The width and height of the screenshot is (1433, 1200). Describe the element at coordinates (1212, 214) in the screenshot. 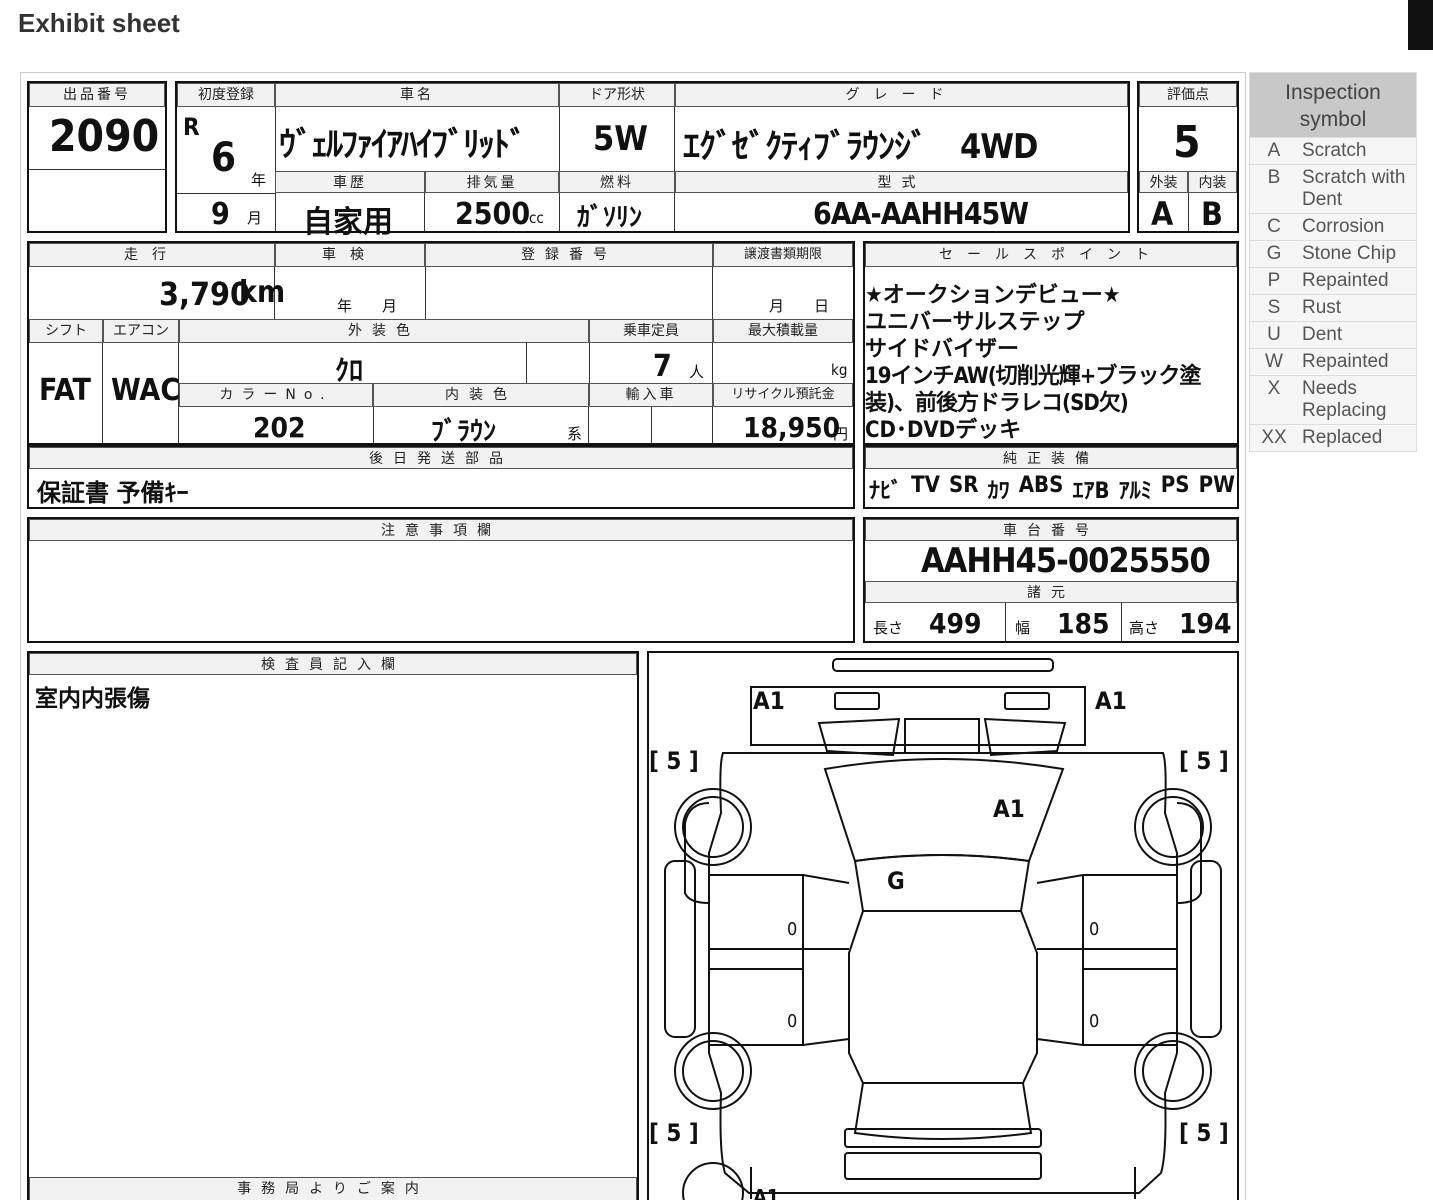

I see `interior-grade: B` at that location.